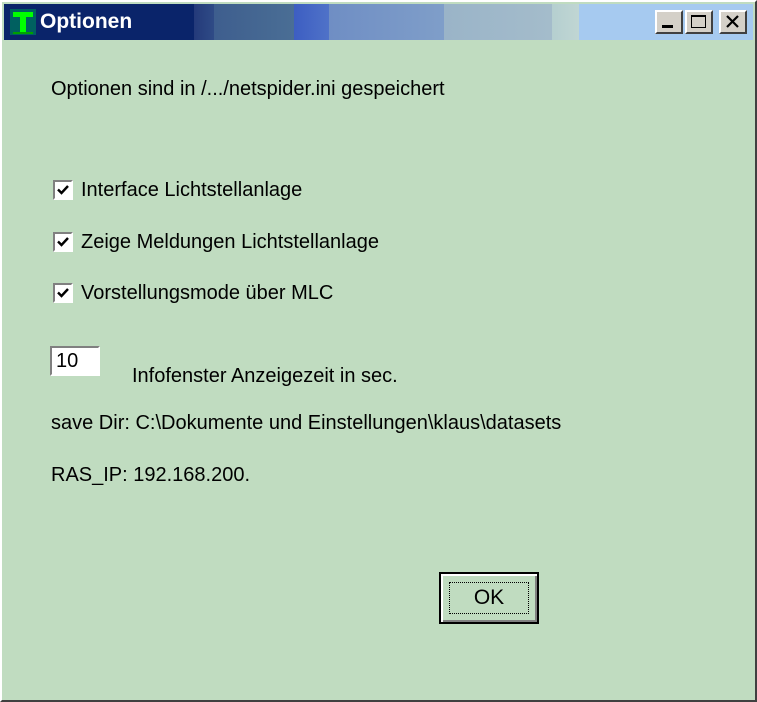 Image resolution: width=757 pixels, height=702 pixels. I want to click on checkbox-interface-lichtstellanlage, so click(63, 190).